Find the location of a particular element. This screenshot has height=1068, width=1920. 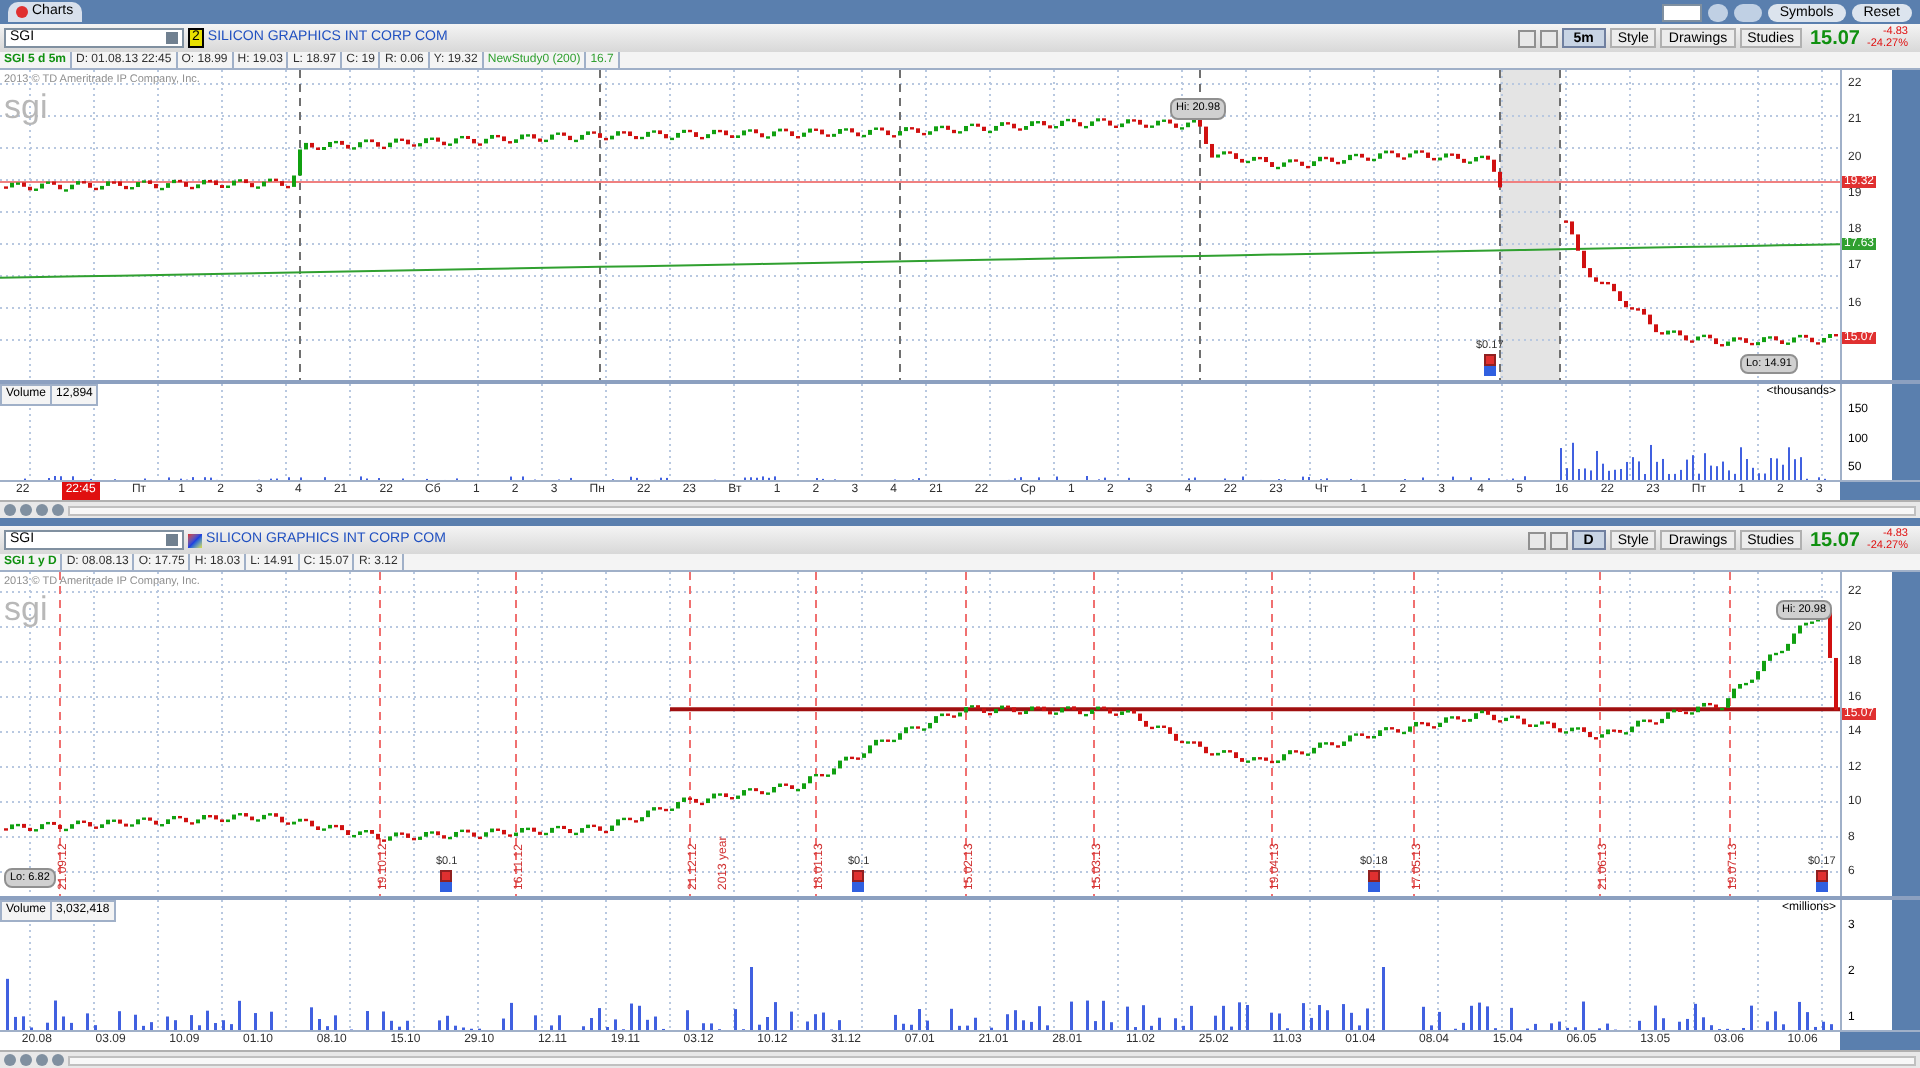

chart-app-icon is located at coordinates (22, 12).